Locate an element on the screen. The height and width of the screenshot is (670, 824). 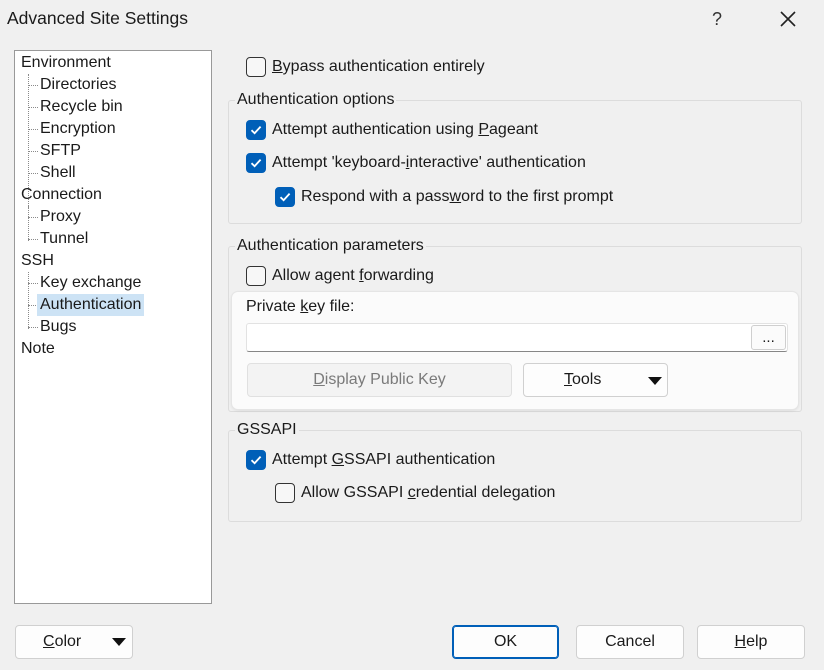
tree-item-sftp: SFTP is located at coordinates (60, 151).